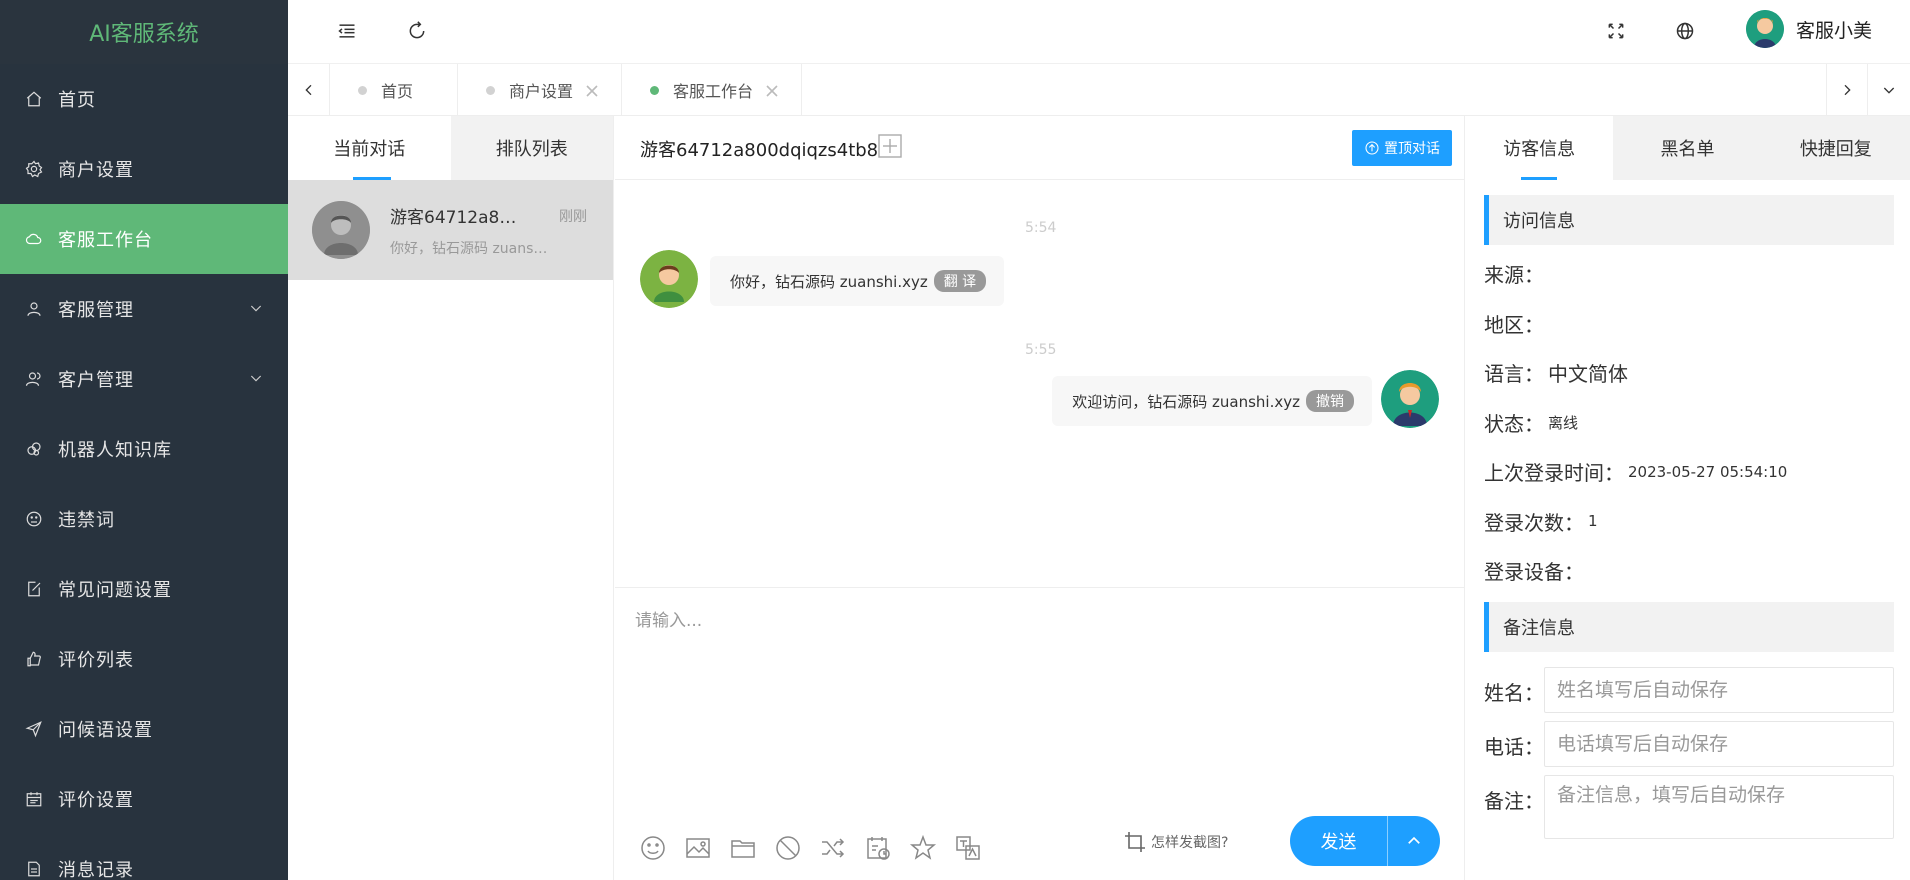 The image size is (1910, 880). What do you see at coordinates (34, 729) in the screenshot?
I see `send-icon` at bounding box center [34, 729].